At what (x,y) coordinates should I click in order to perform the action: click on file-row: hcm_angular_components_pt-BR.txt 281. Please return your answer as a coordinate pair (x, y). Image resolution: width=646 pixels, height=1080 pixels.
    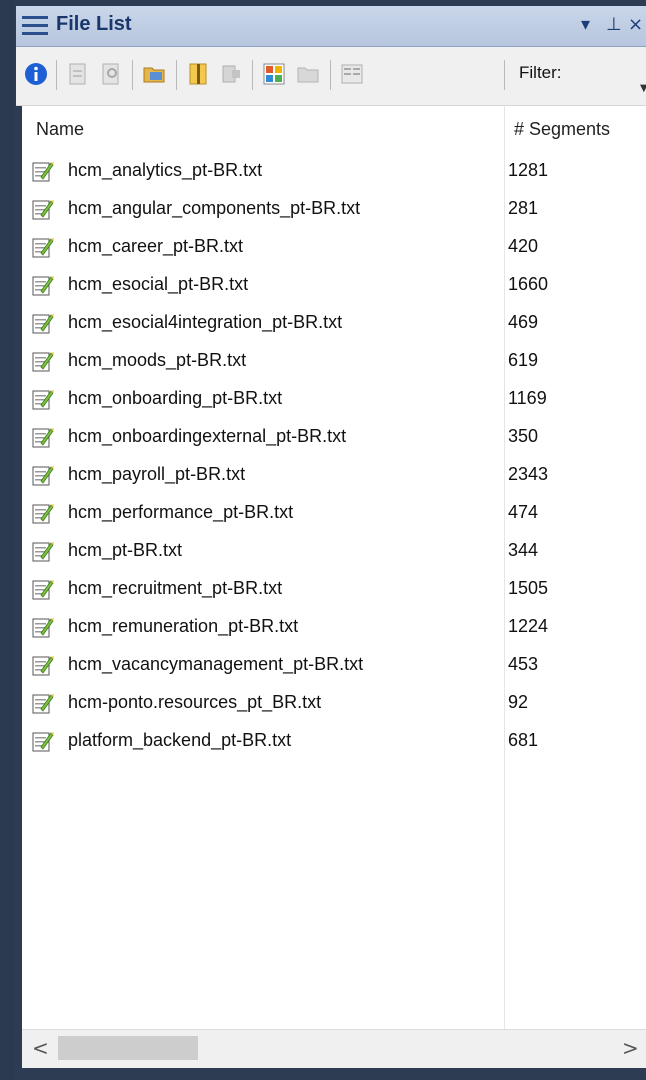
    Looking at the image, I should click on (334, 209).